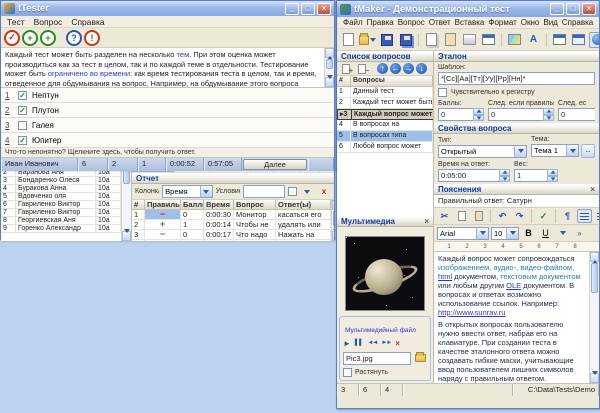 This screenshot has width=600, height=413. What do you see at coordinates (264, 191) in the screenshot?
I see `condition-input` at bounding box center [264, 191].